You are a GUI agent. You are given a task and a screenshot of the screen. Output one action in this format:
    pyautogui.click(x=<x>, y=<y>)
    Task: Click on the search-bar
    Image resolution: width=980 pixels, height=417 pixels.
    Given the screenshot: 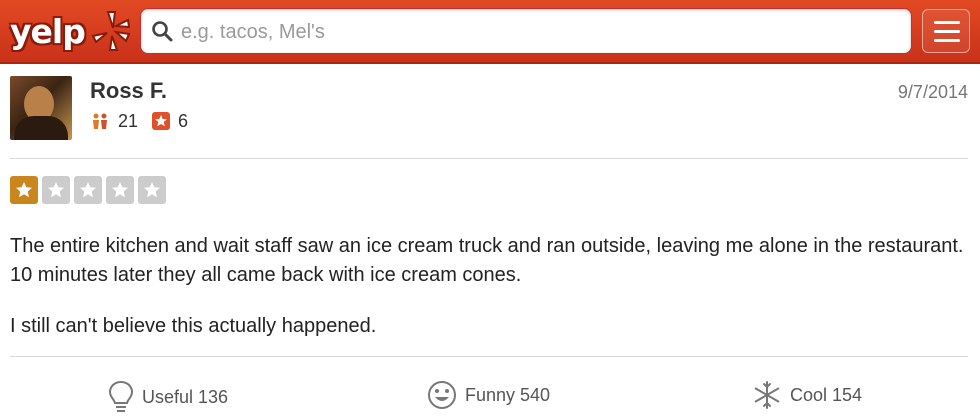 What is the action you would take?
    pyautogui.click(x=526, y=31)
    